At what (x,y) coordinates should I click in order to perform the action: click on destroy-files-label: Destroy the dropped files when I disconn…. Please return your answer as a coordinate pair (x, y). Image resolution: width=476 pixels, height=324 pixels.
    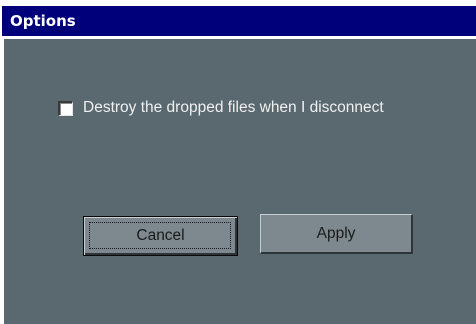
    Looking at the image, I should click on (233, 108).